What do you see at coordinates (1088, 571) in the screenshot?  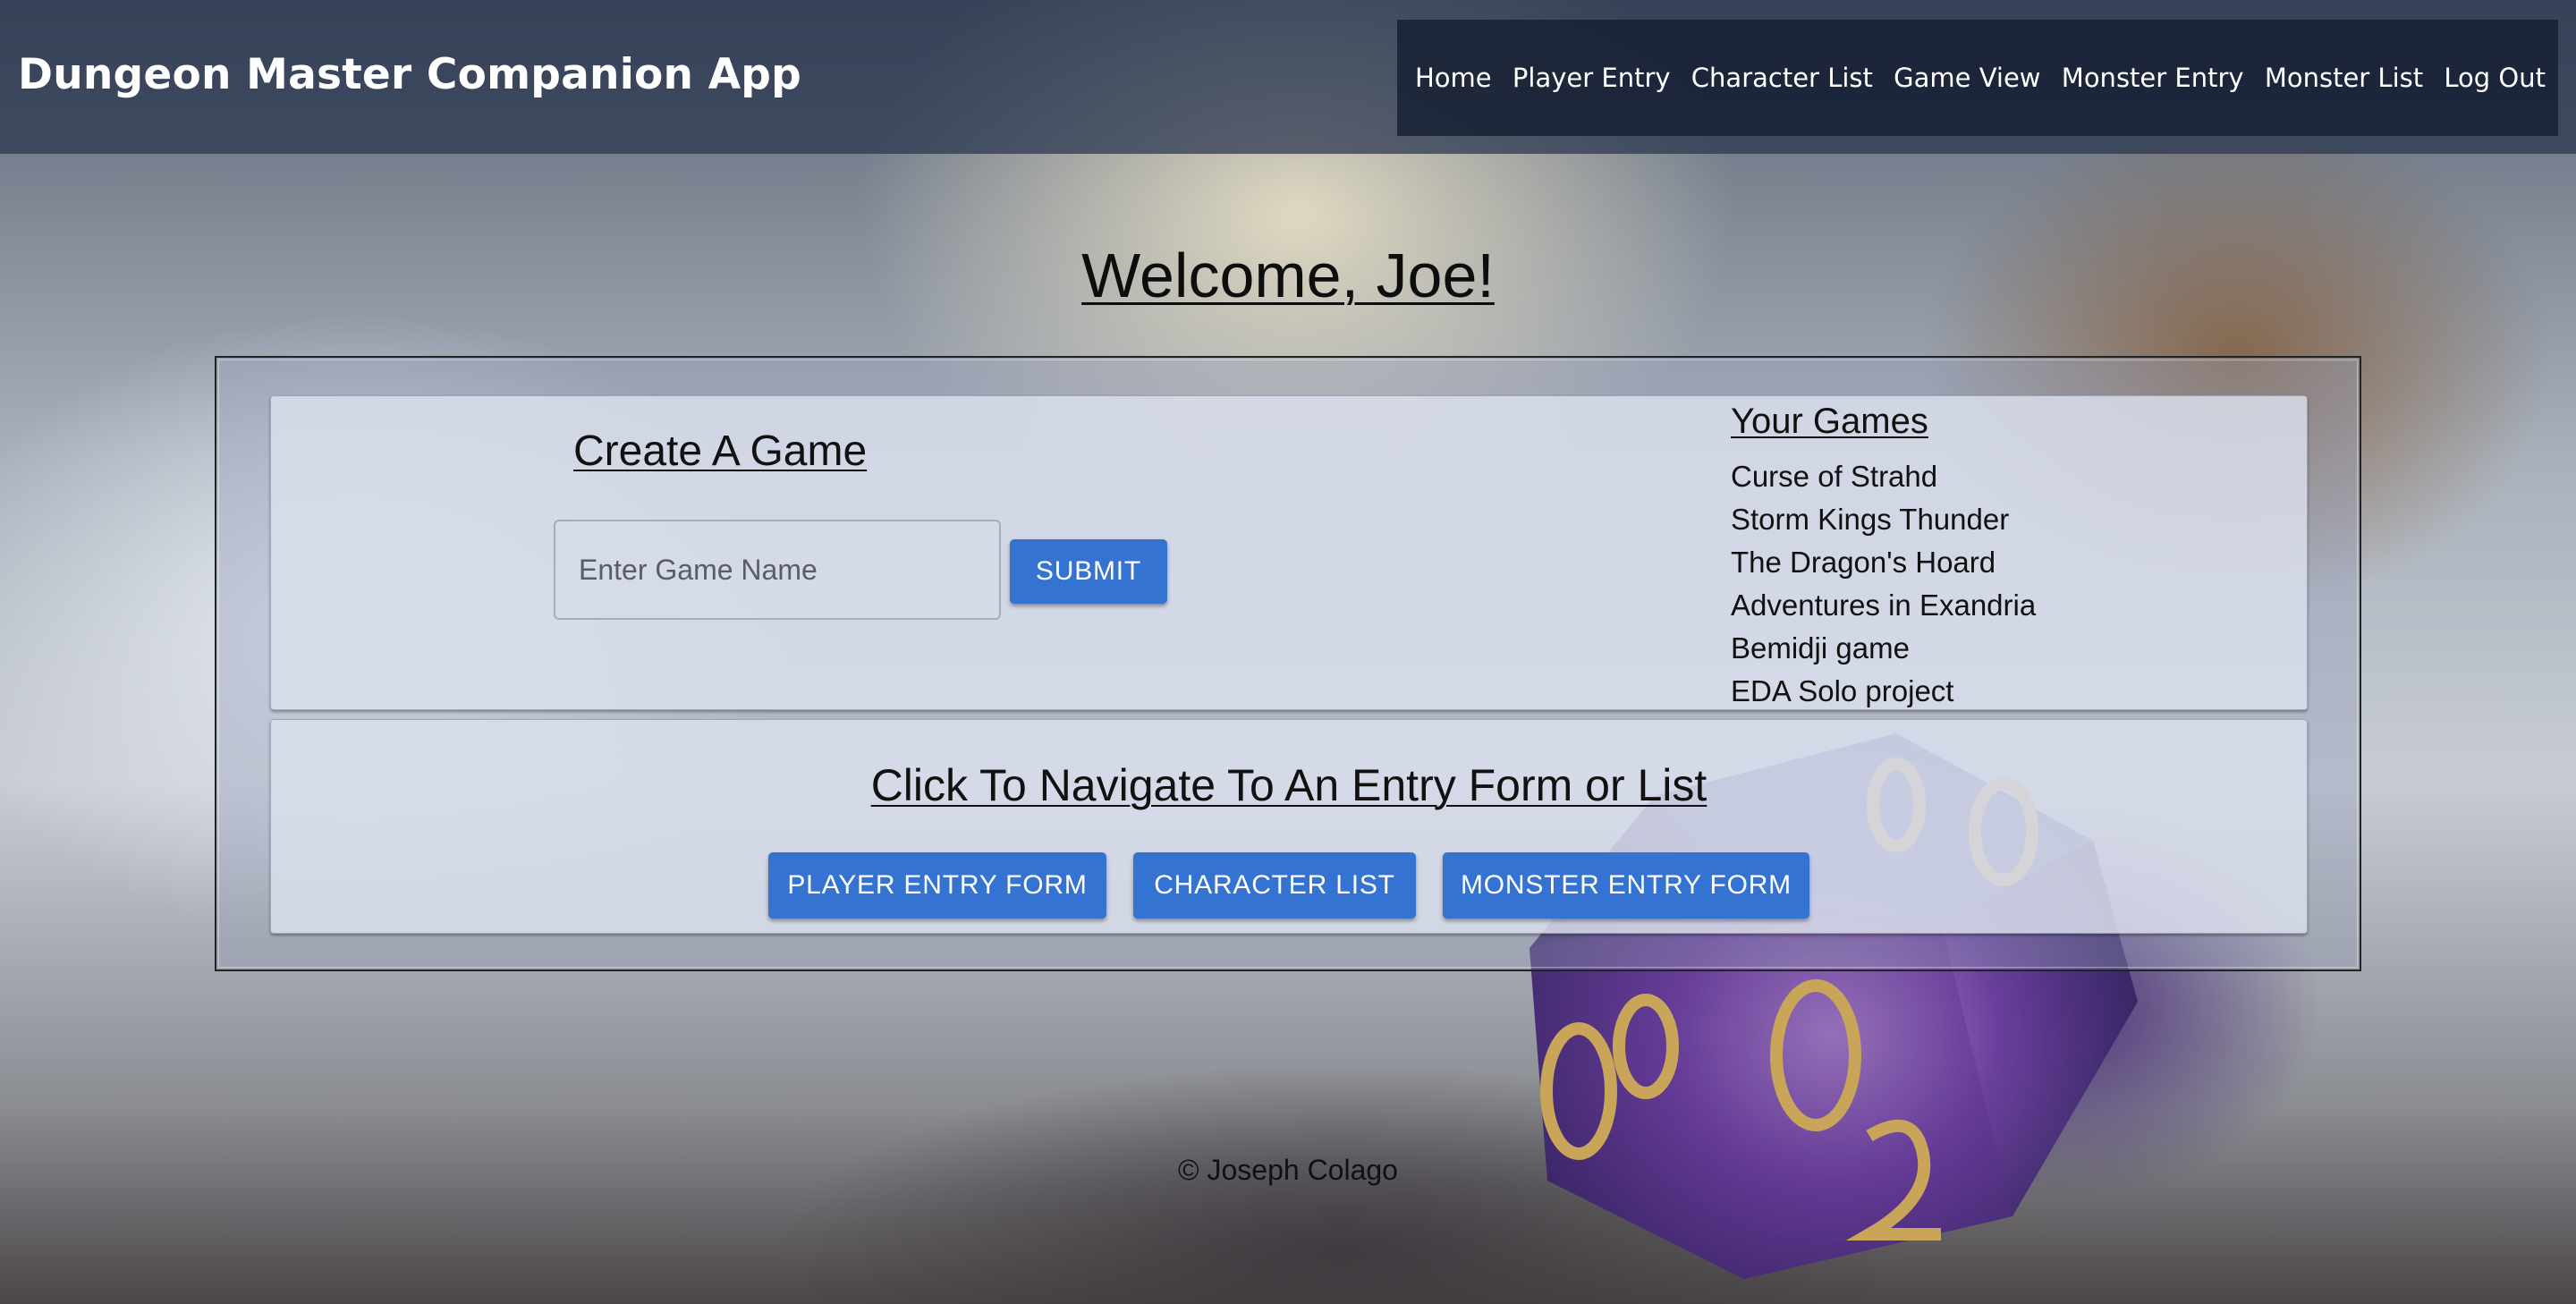 I see `submit-button: SUBMIT` at bounding box center [1088, 571].